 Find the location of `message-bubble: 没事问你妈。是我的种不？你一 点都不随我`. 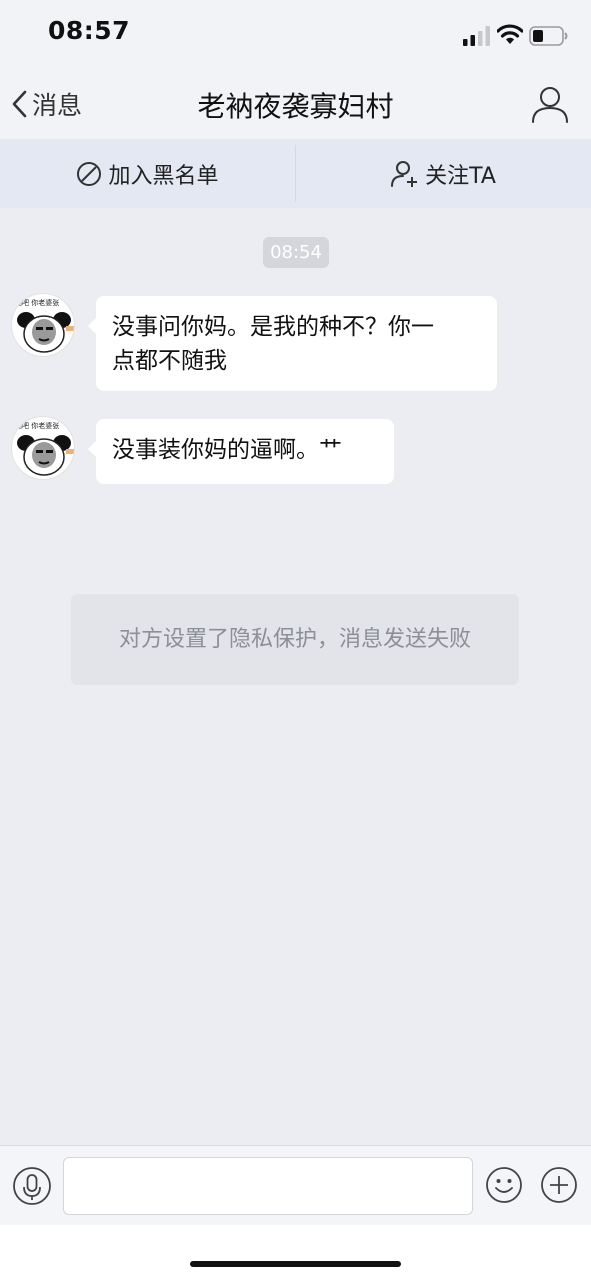

message-bubble: 没事问你妈。是我的种不？你一 点都不随我 is located at coordinates (292, 343).